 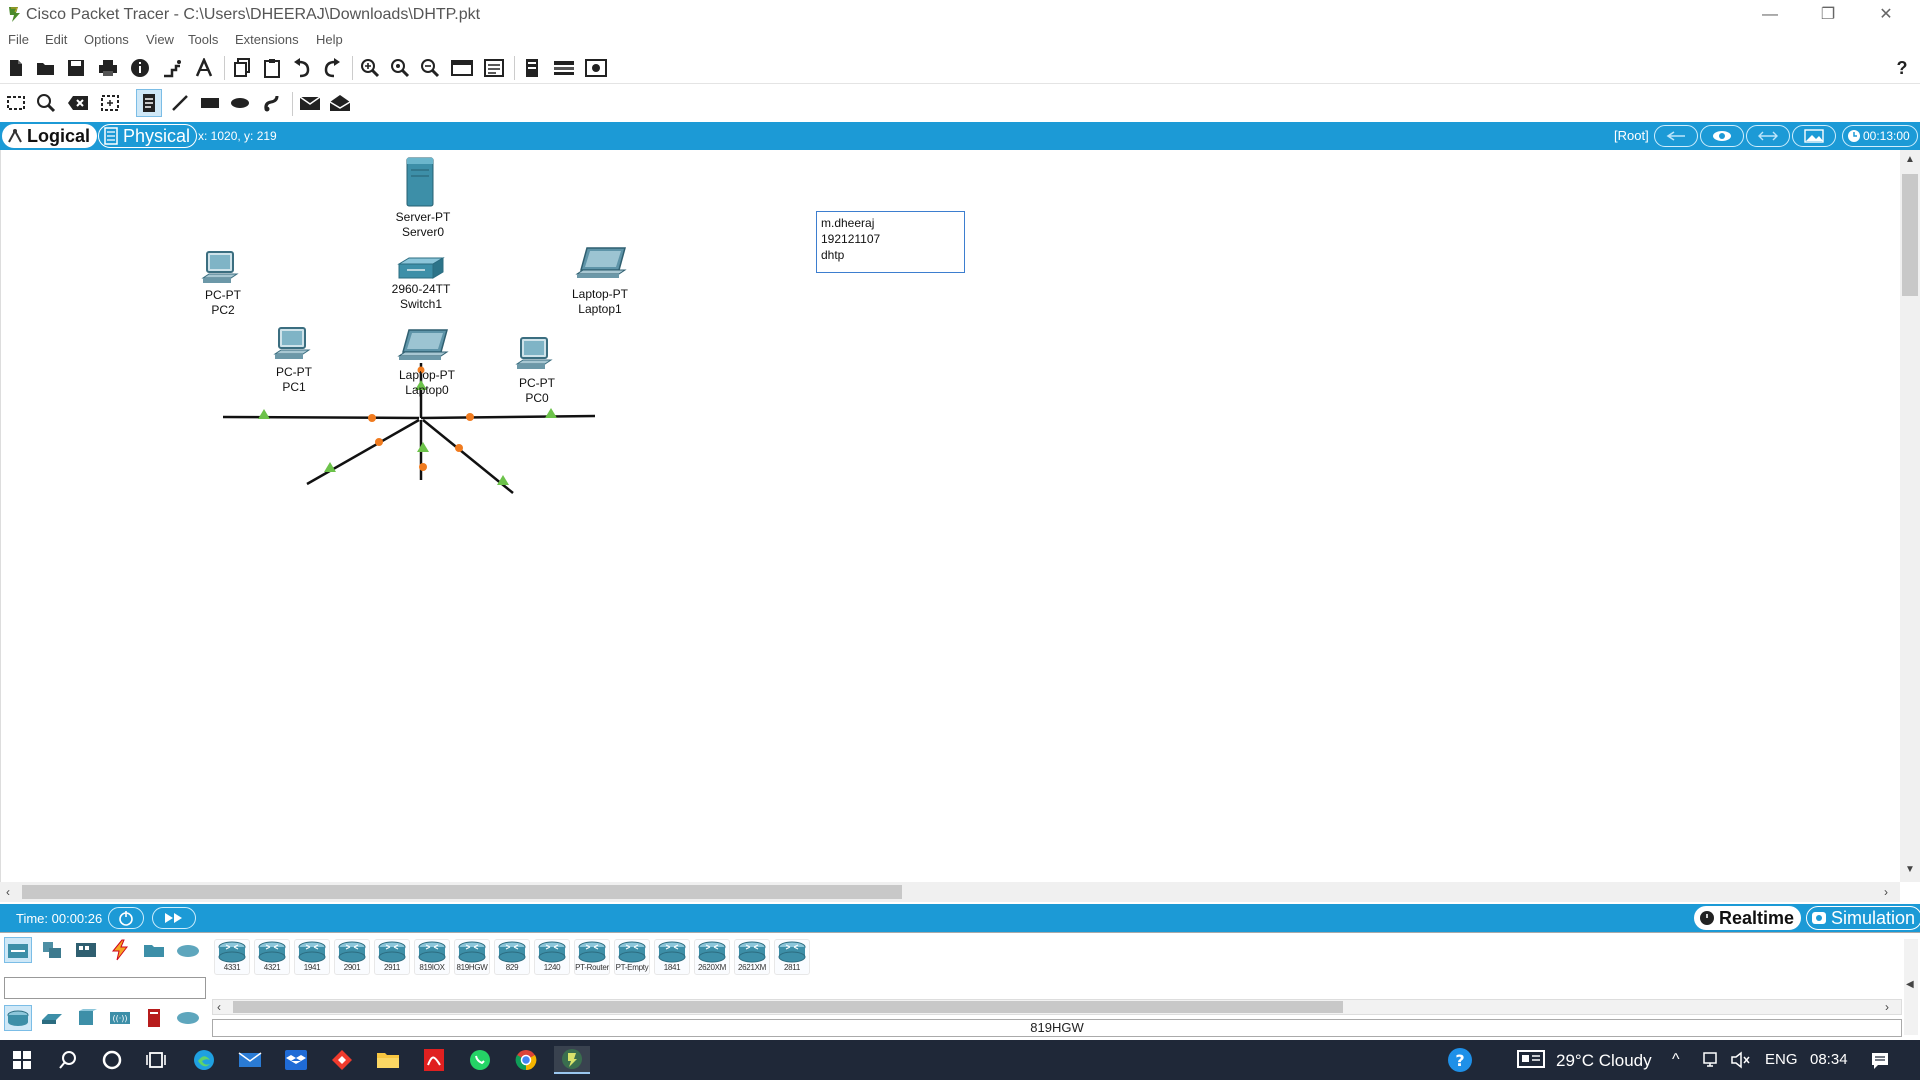 What do you see at coordinates (1781, 1059) in the screenshot?
I see `input-language: ENG` at bounding box center [1781, 1059].